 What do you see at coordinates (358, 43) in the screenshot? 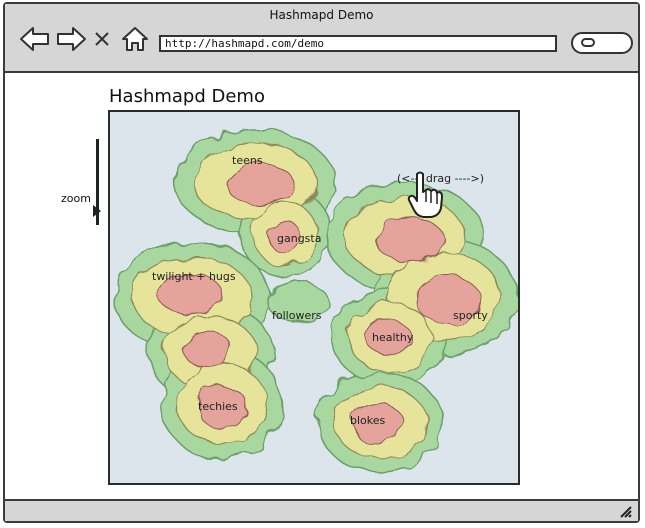
I see `address-bar: http://hashmapd.com/demo` at bounding box center [358, 43].